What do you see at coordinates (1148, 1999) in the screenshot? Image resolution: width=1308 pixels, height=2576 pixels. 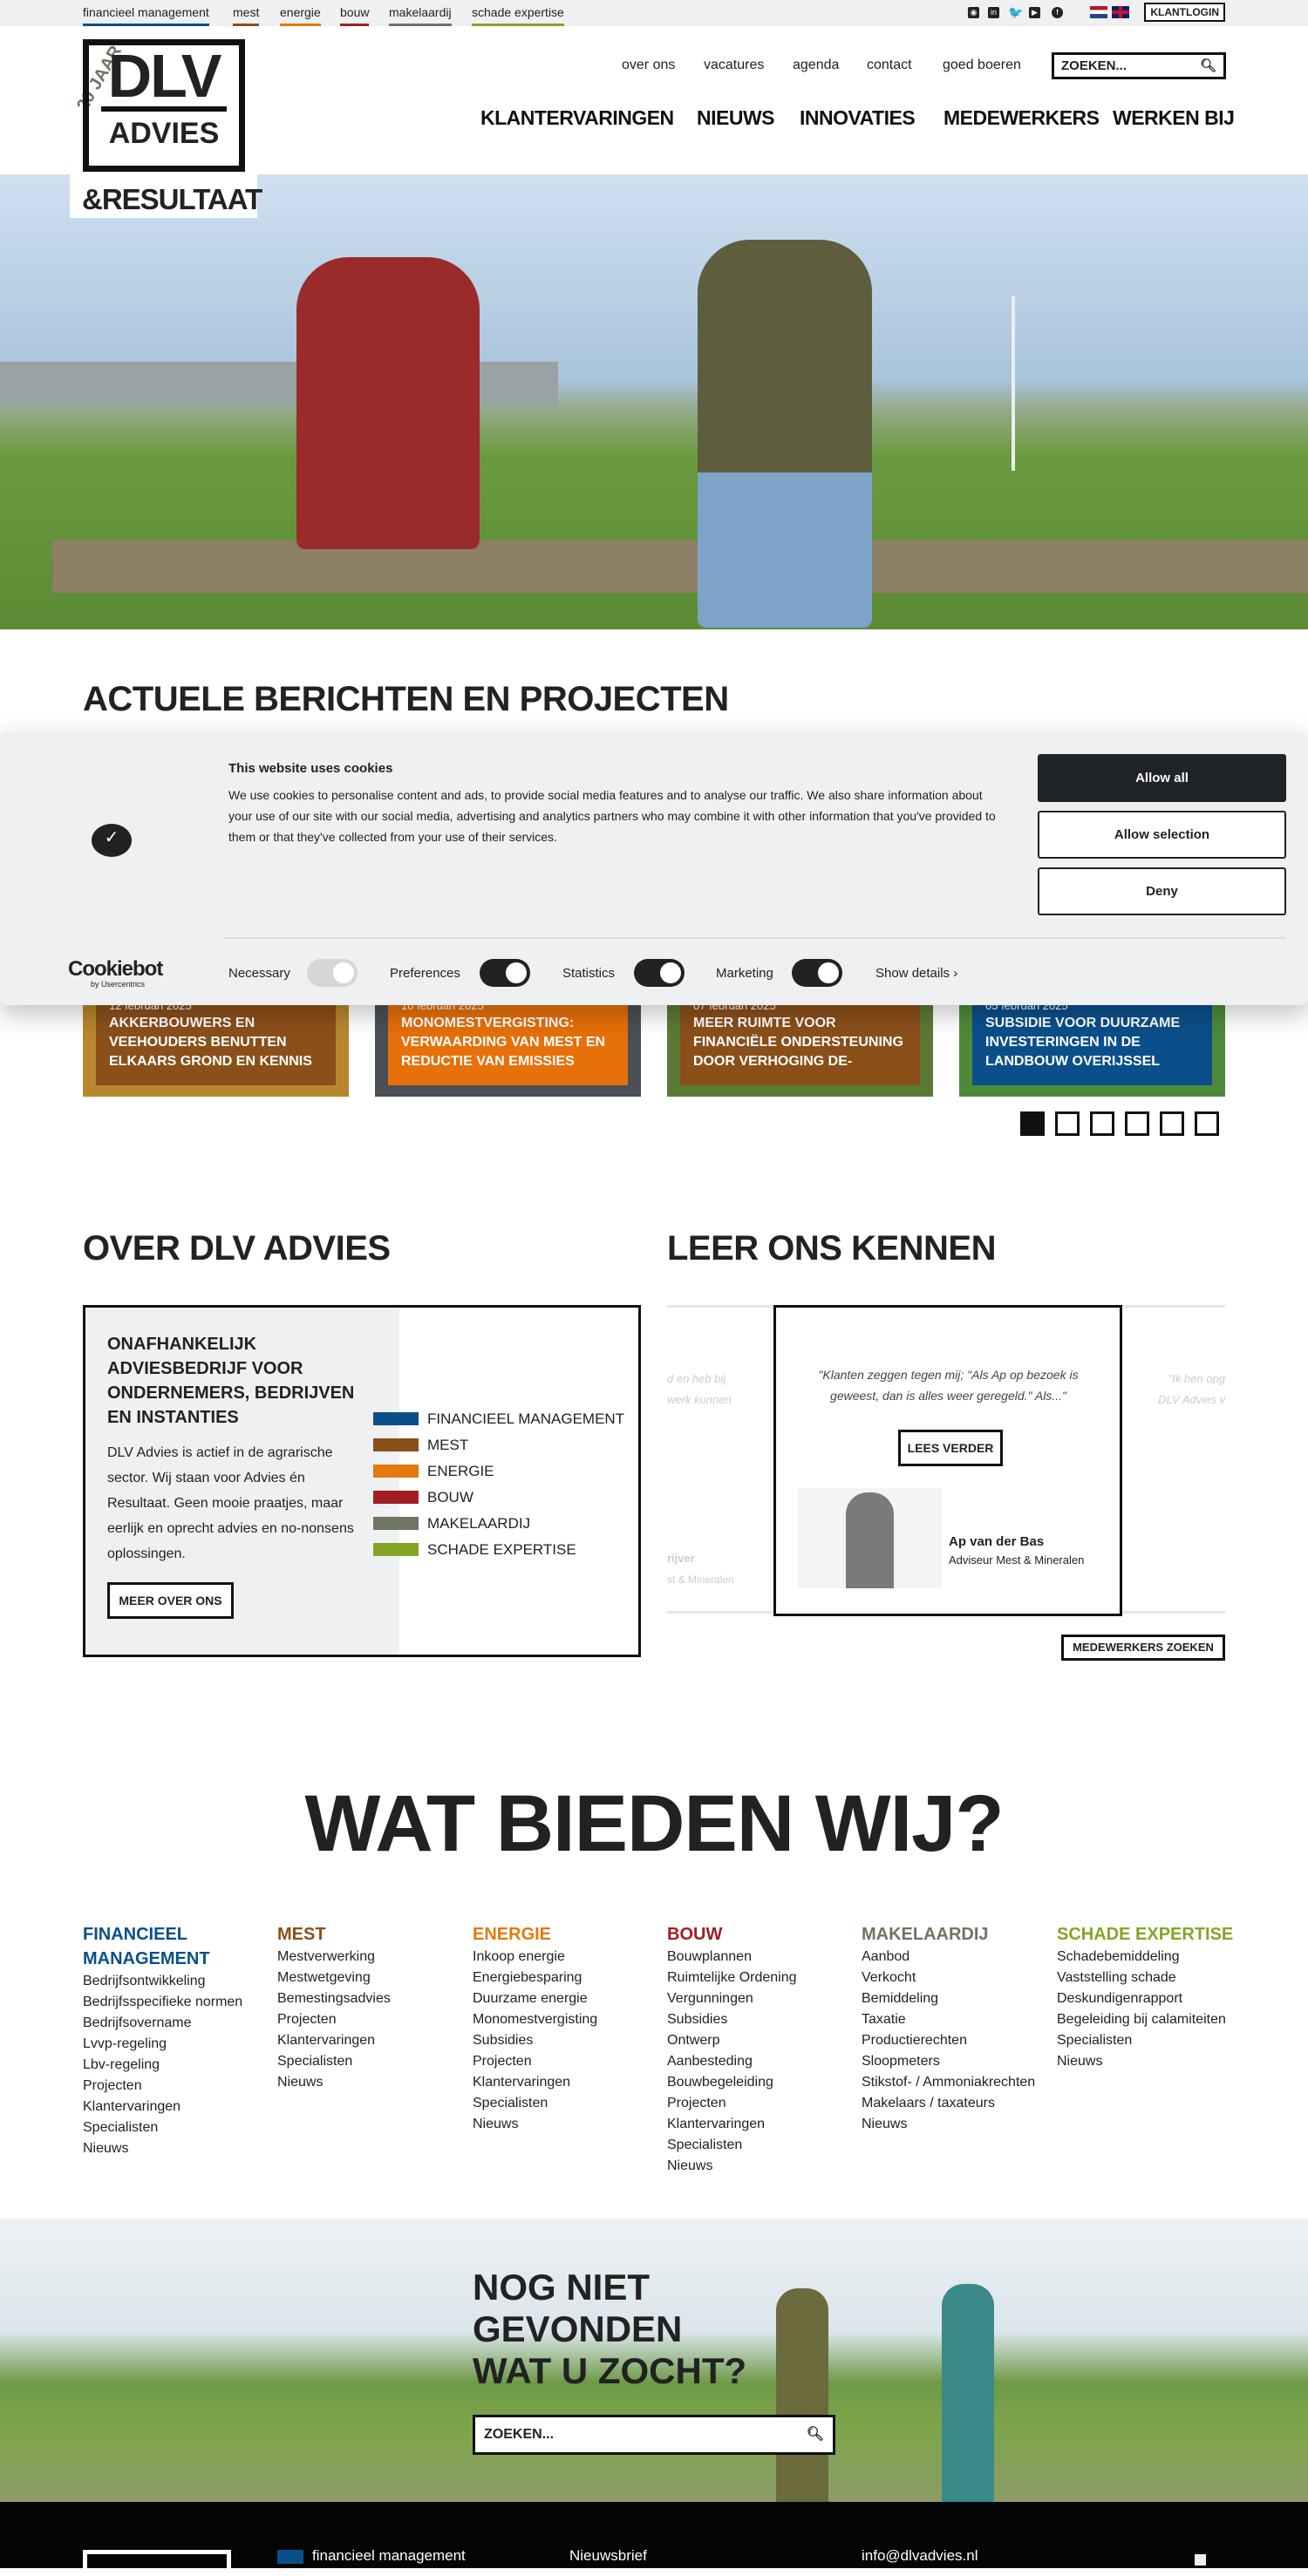 I see `offer-link: Deskundigenrapport` at bounding box center [1148, 1999].